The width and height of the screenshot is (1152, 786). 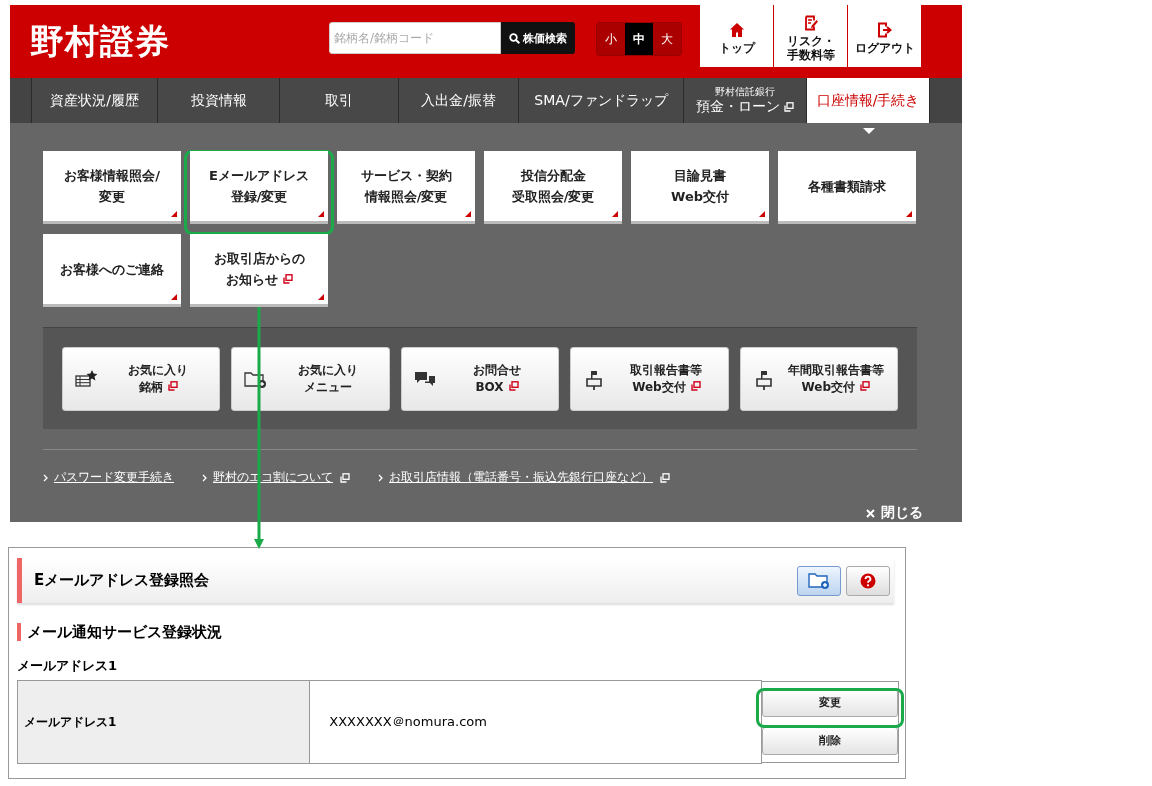 I want to click on folder-plus-icon, so click(x=819, y=580).